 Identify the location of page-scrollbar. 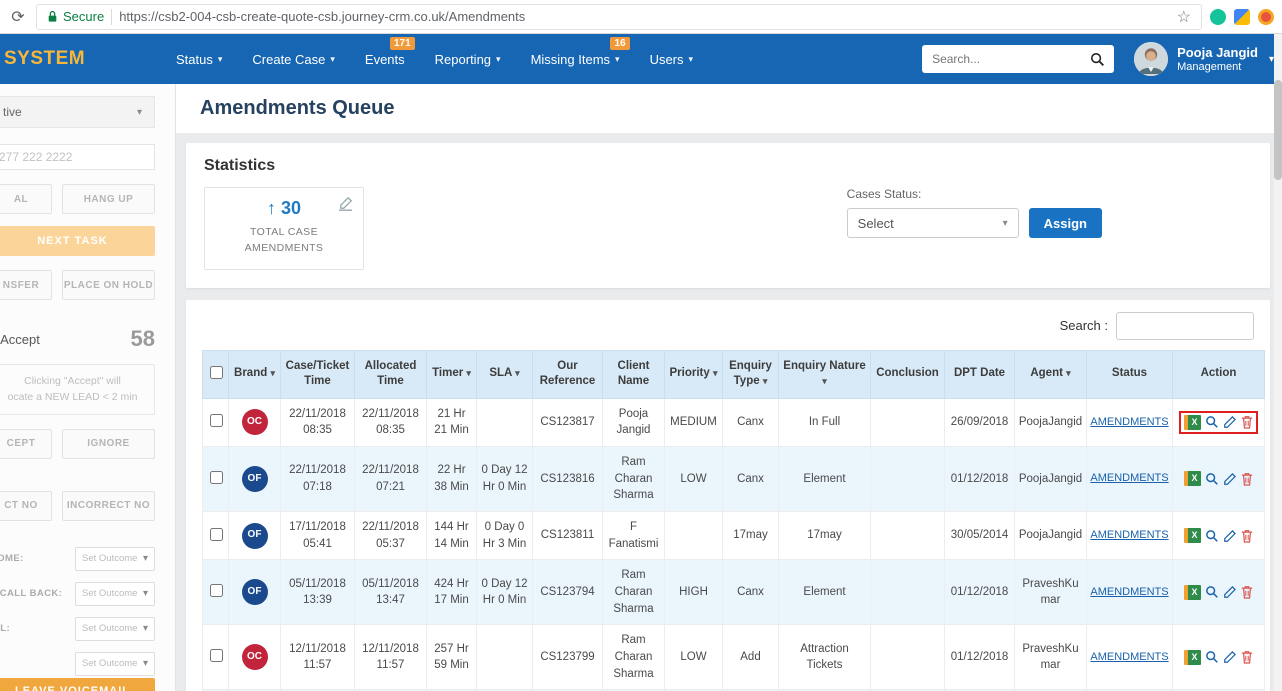
(1278, 362).